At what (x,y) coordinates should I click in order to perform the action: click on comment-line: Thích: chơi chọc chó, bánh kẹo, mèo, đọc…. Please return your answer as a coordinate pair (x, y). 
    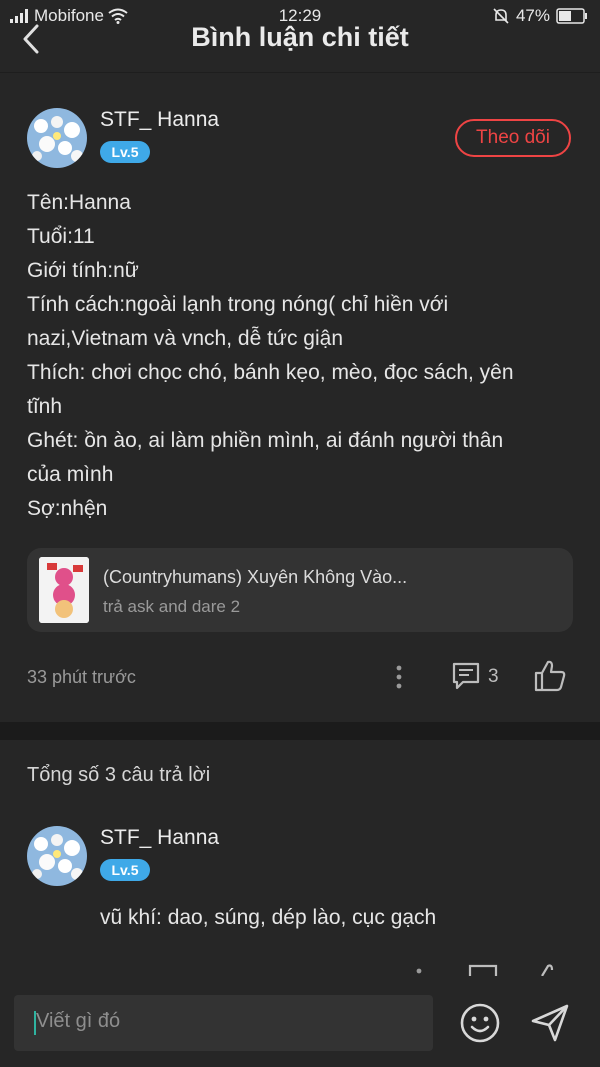
    Looking at the image, I should click on (270, 372).